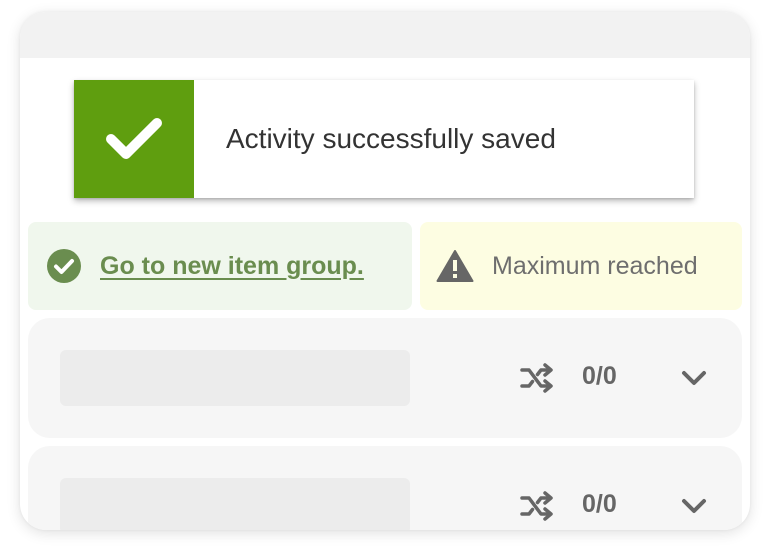 The width and height of the screenshot is (770, 554). Describe the element at coordinates (595, 265) in the screenshot. I see `maximum-reached-text: Maximum reached` at that location.